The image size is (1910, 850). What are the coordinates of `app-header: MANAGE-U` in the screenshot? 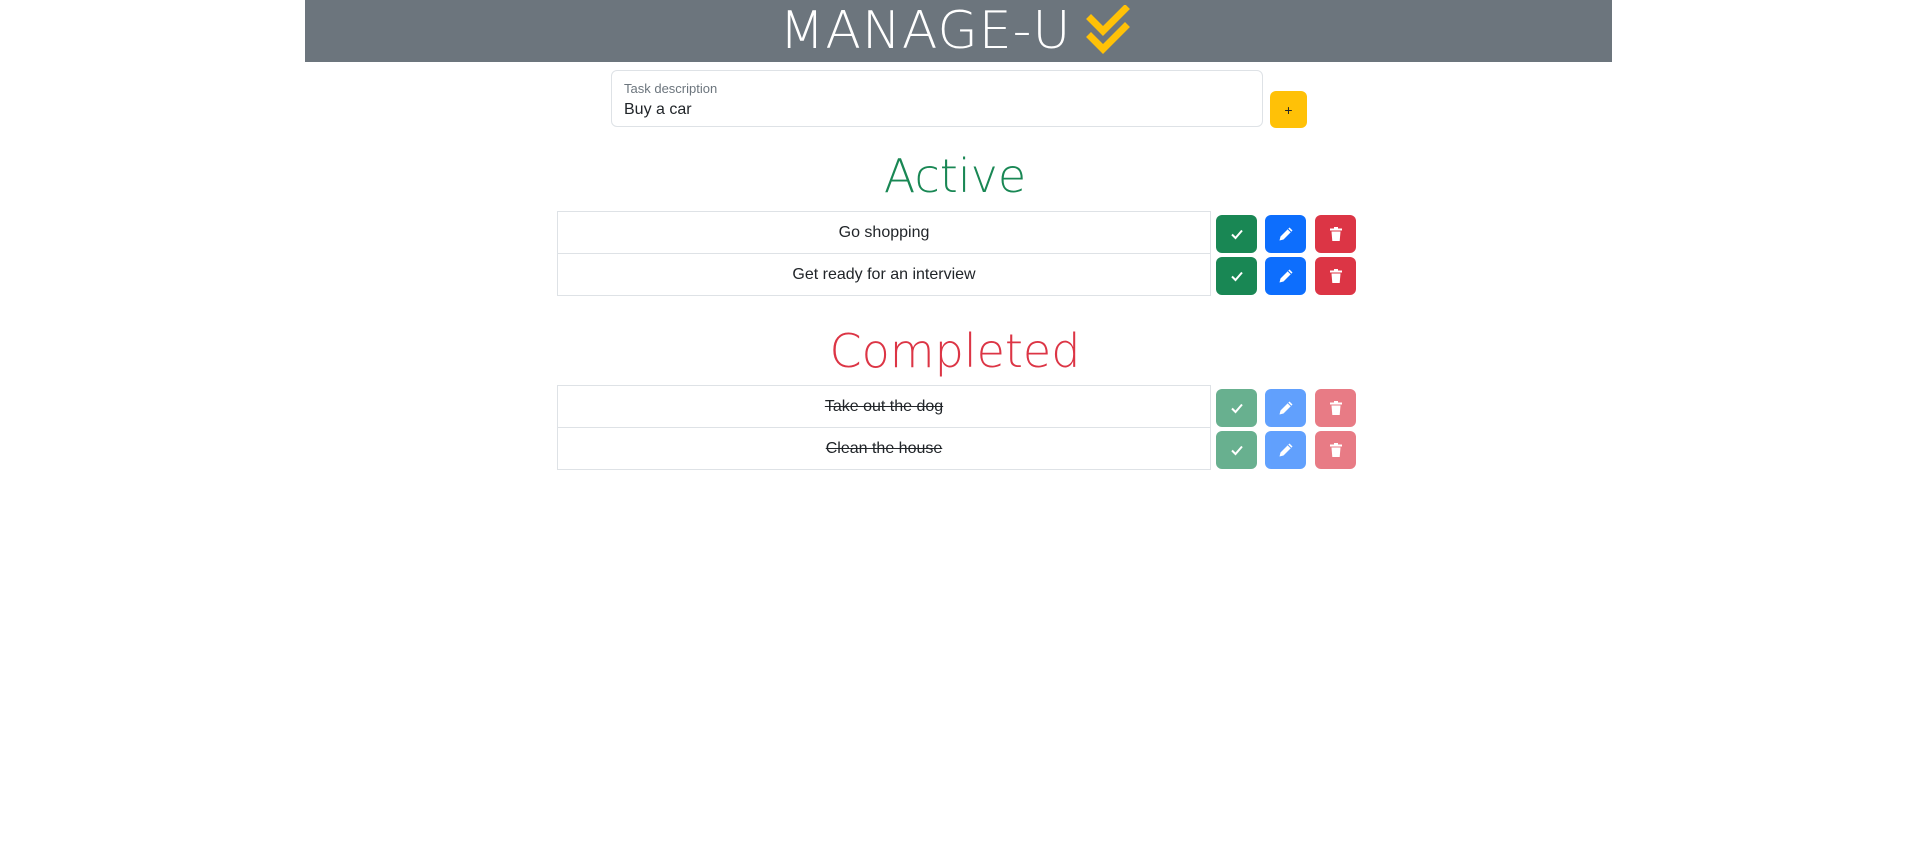 It's located at (958, 31).